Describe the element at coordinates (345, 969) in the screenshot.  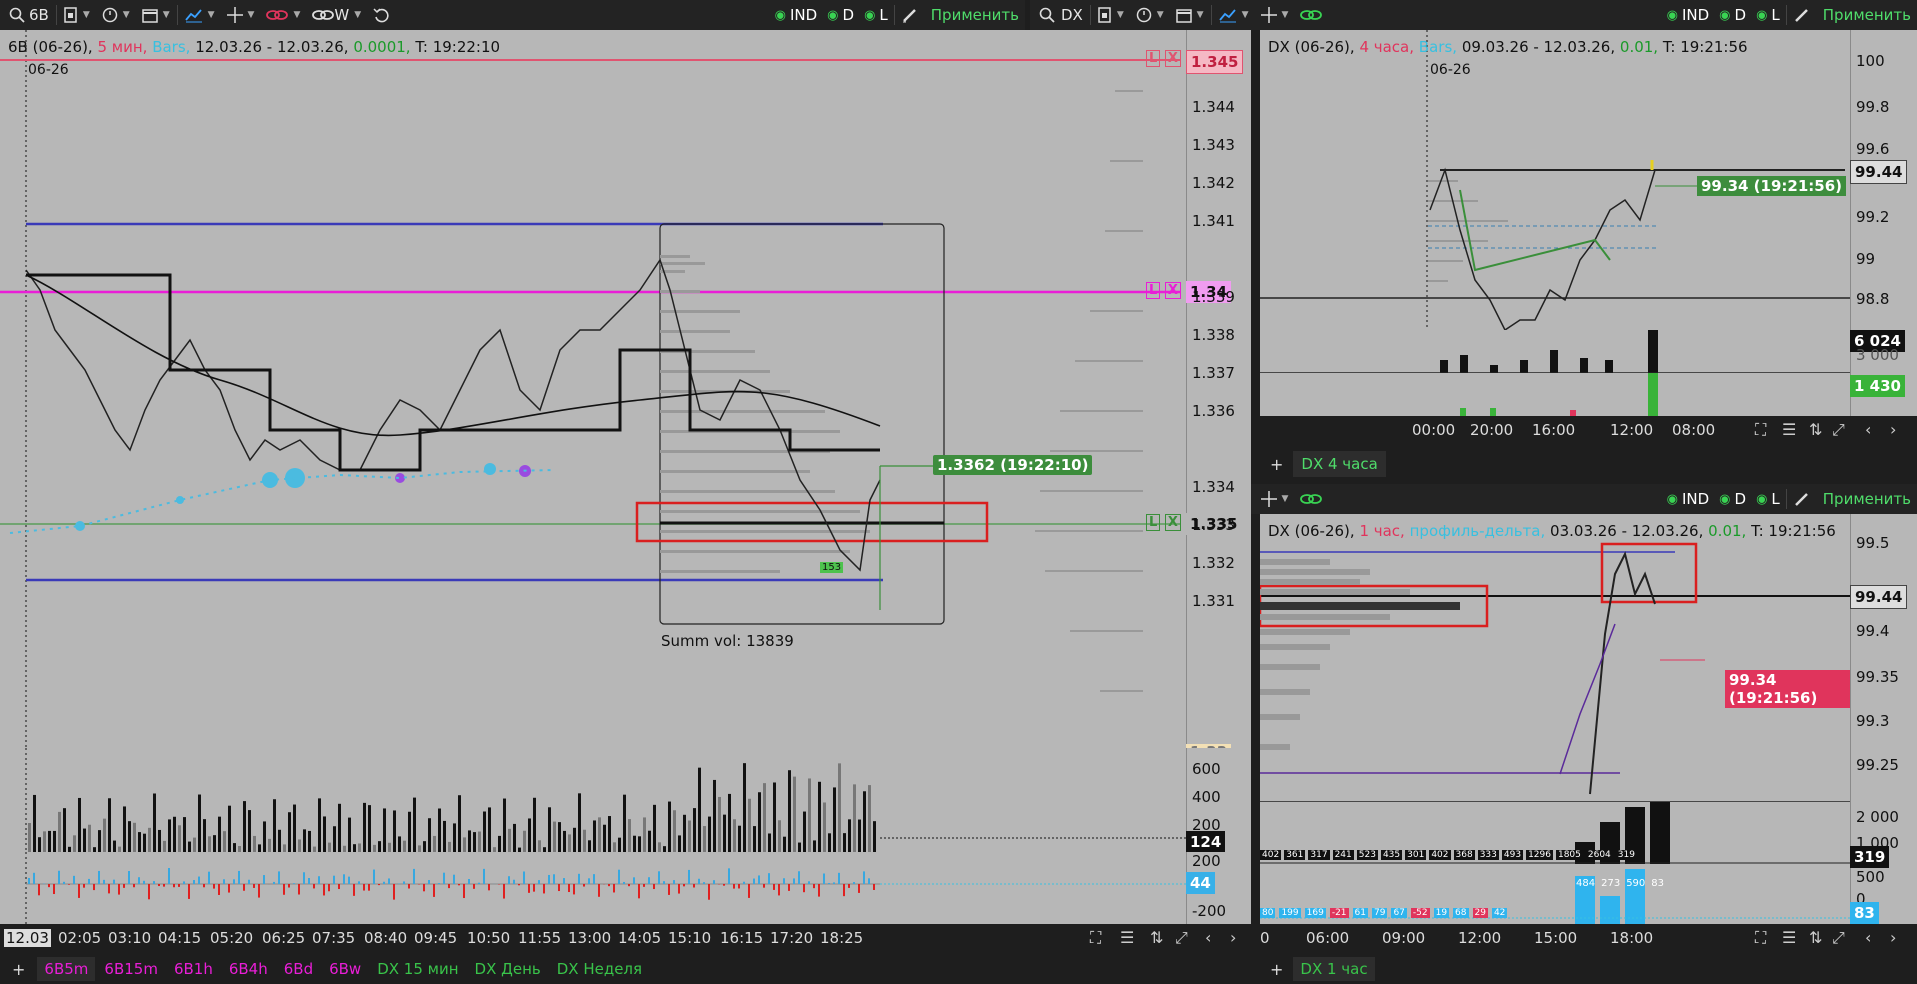
I see `tab-6bw: 6Bw` at that location.